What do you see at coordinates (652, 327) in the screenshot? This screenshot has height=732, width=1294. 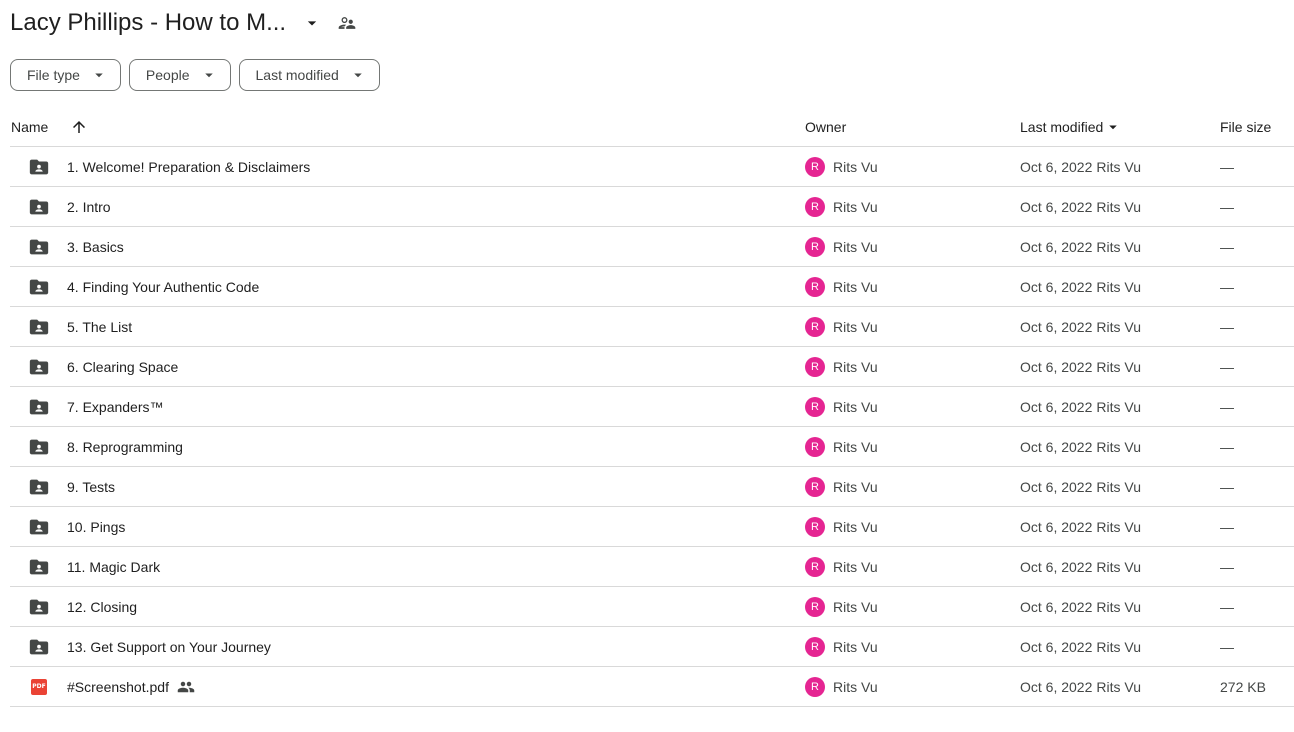 I see `table-row: 5. The List R Rits Vu Oct 6, 2022 Rits Vu —` at bounding box center [652, 327].